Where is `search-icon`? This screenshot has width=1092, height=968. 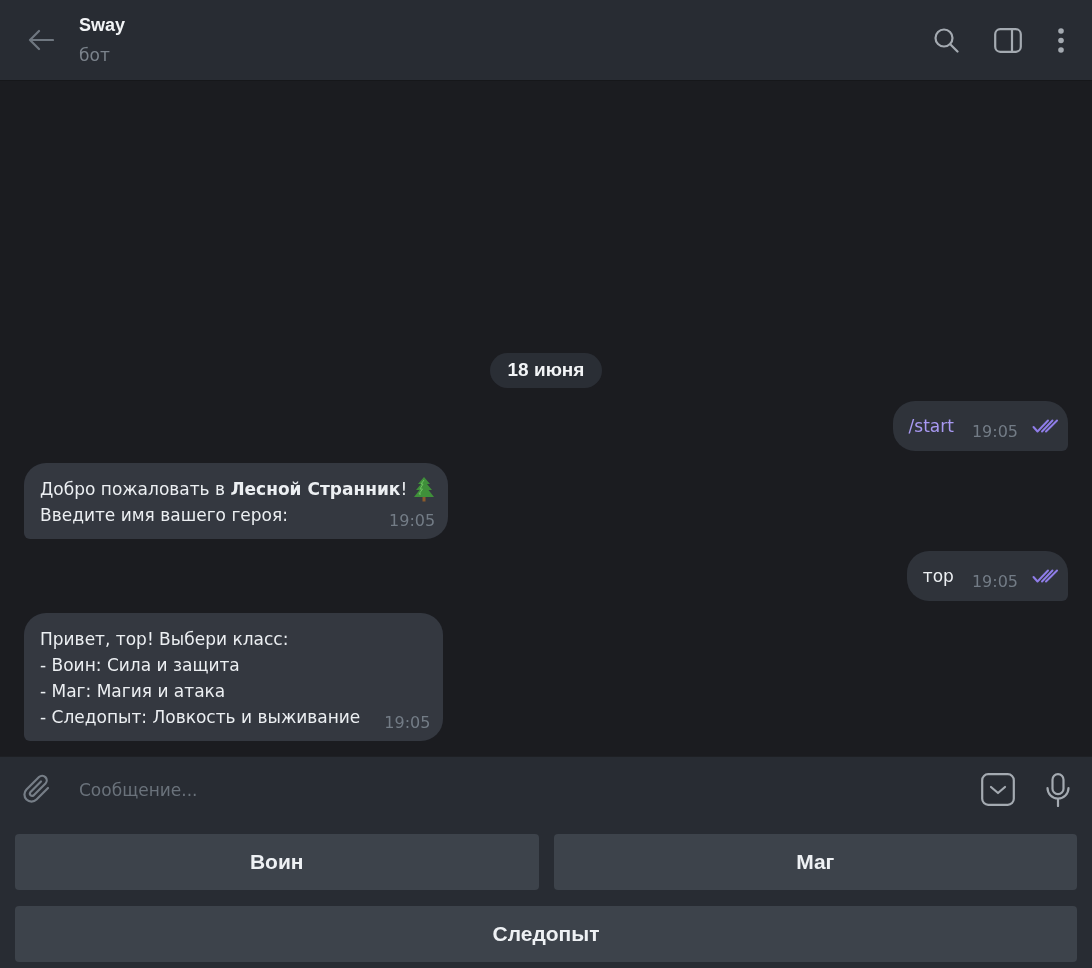 search-icon is located at coordinates (946, 40).